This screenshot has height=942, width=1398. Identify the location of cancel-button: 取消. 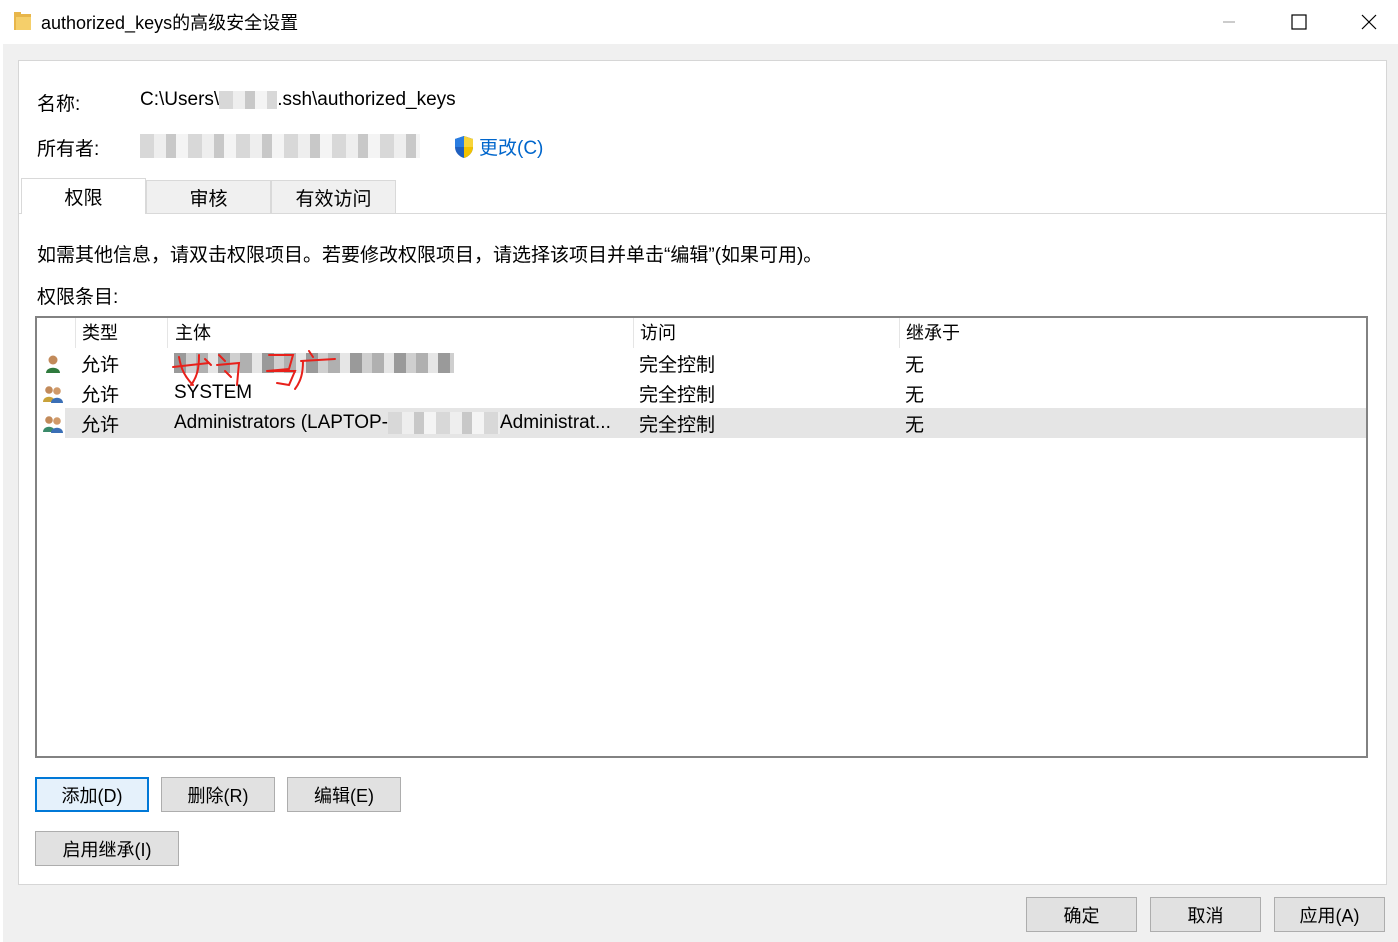
(1205, 914).